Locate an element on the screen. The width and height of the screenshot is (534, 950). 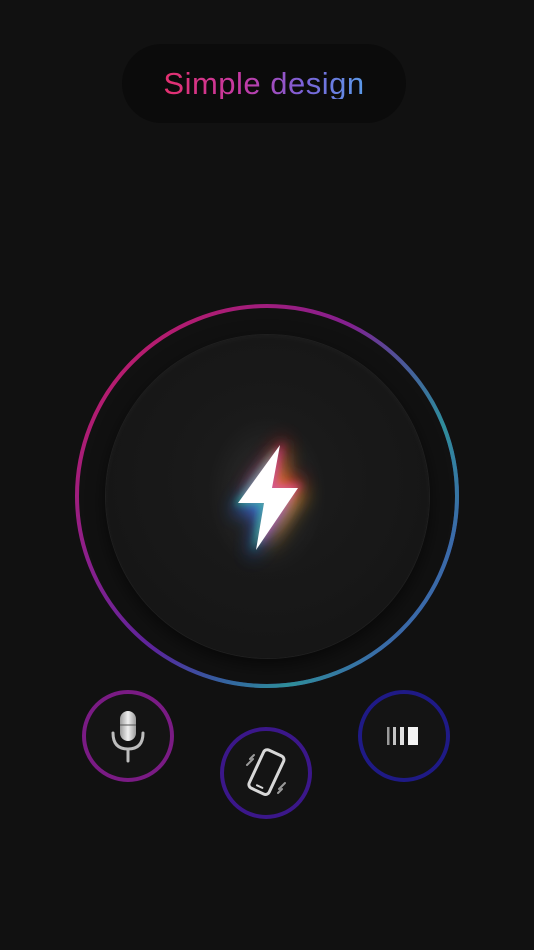
strobe-bars-icon is located at coordinates (402, 736).